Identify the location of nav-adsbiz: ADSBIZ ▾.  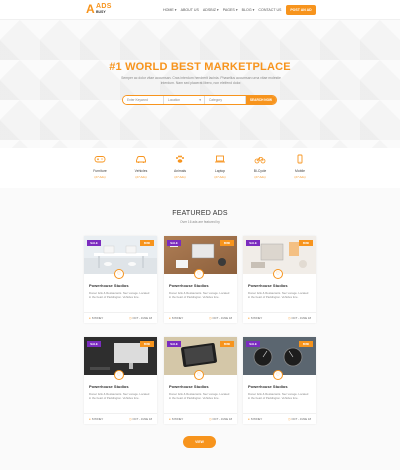
(213, 10).